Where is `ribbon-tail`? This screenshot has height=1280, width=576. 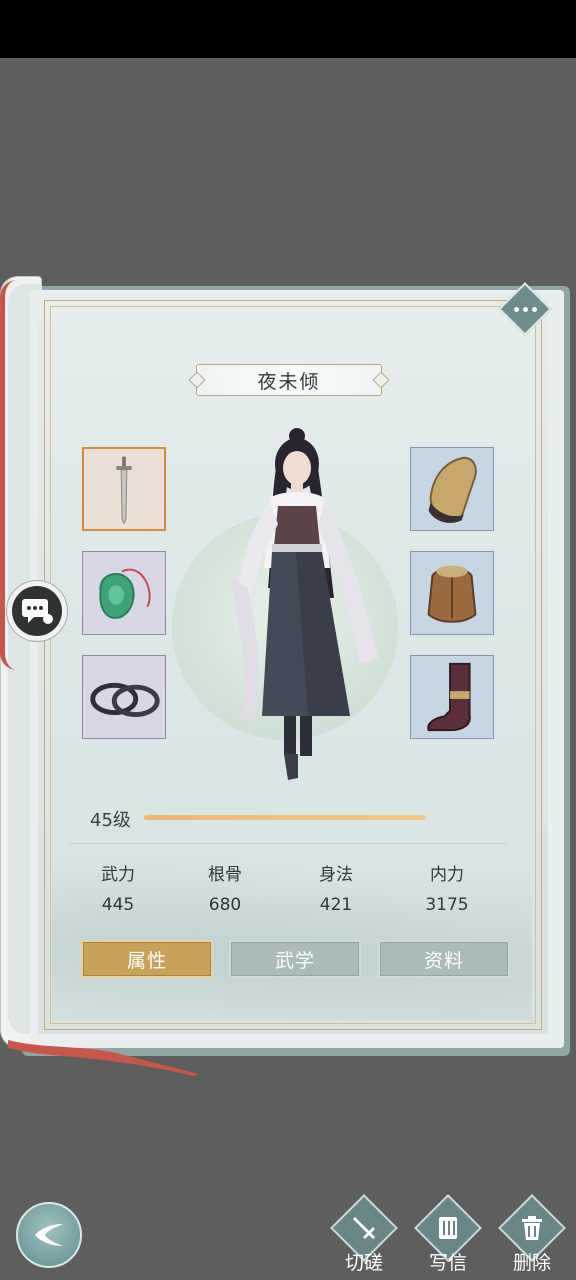 ribbon-tail is located at coordinates (103, 1058).